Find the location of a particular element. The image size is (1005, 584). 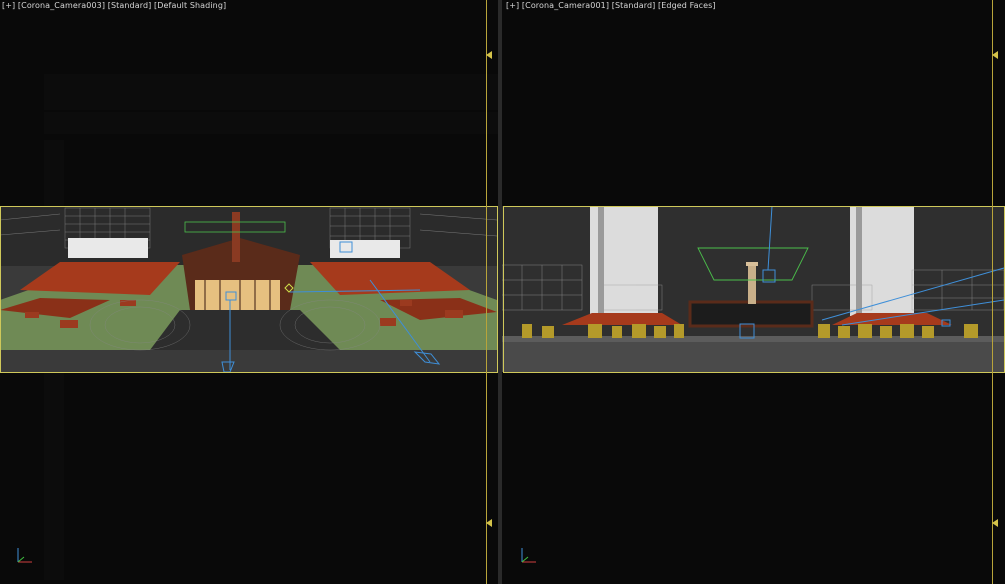

viewport-camera-menu: [Corona_Camera003] is located at coordinates (61, 5).